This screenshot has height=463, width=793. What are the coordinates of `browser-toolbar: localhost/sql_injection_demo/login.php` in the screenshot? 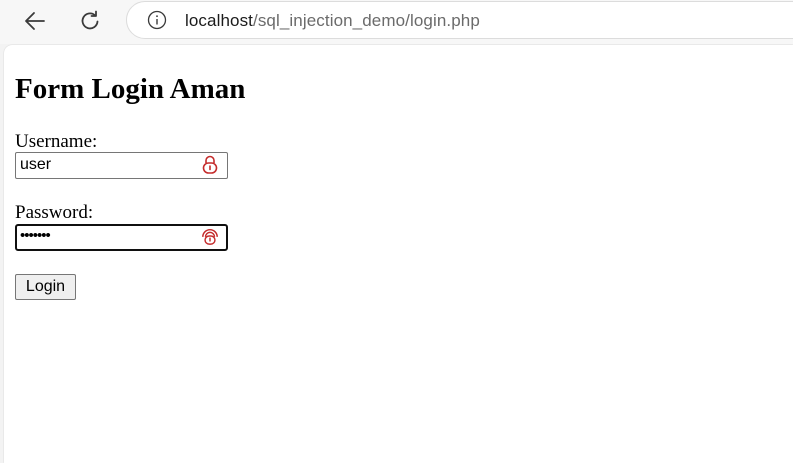 It's located at (396, 22).